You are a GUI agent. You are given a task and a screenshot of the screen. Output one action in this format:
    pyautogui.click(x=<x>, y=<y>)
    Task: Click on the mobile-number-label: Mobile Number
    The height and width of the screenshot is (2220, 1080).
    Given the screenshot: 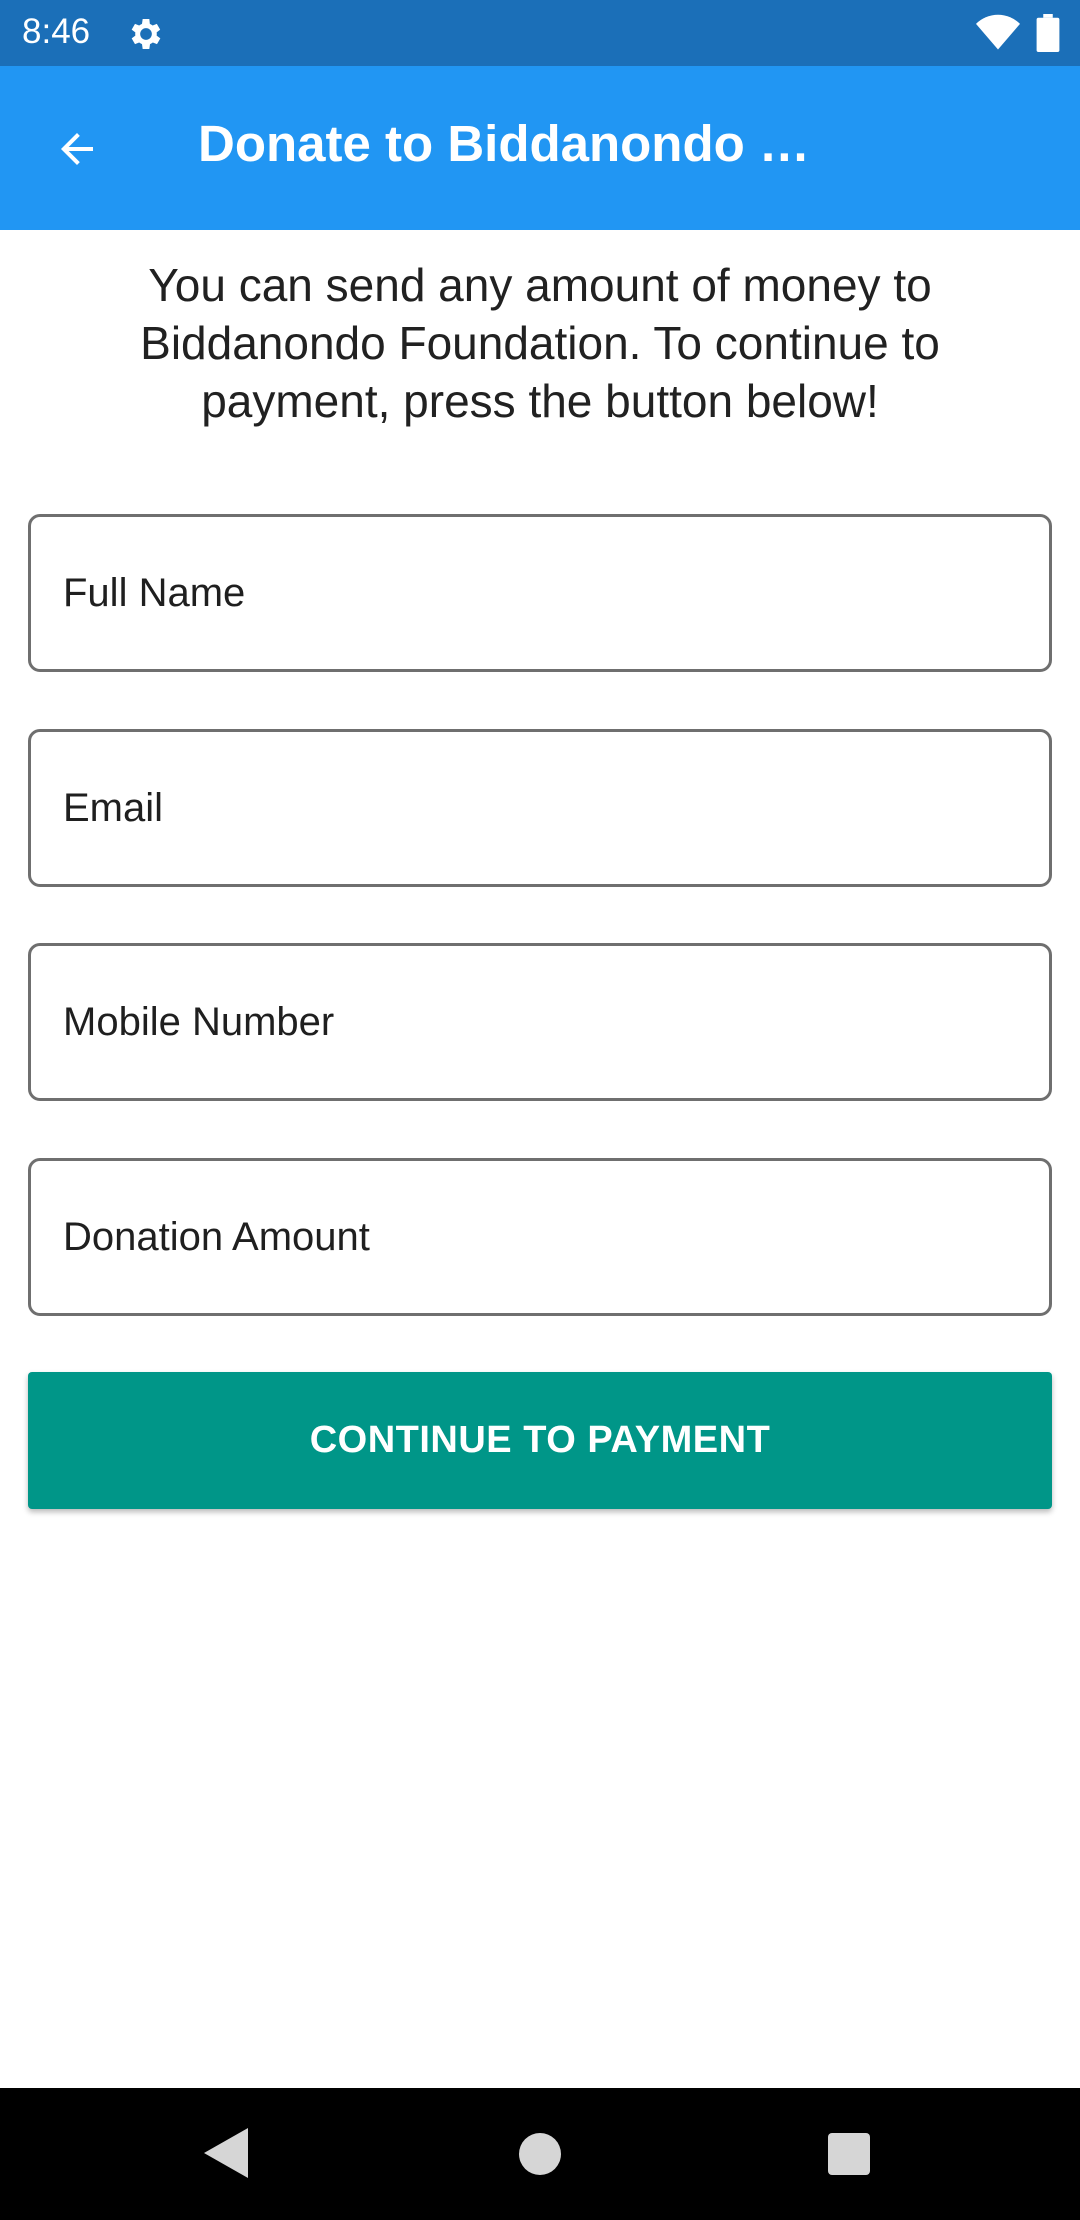 What is the action you would take?
    pyautogui.click(x=199, y=1021)
    